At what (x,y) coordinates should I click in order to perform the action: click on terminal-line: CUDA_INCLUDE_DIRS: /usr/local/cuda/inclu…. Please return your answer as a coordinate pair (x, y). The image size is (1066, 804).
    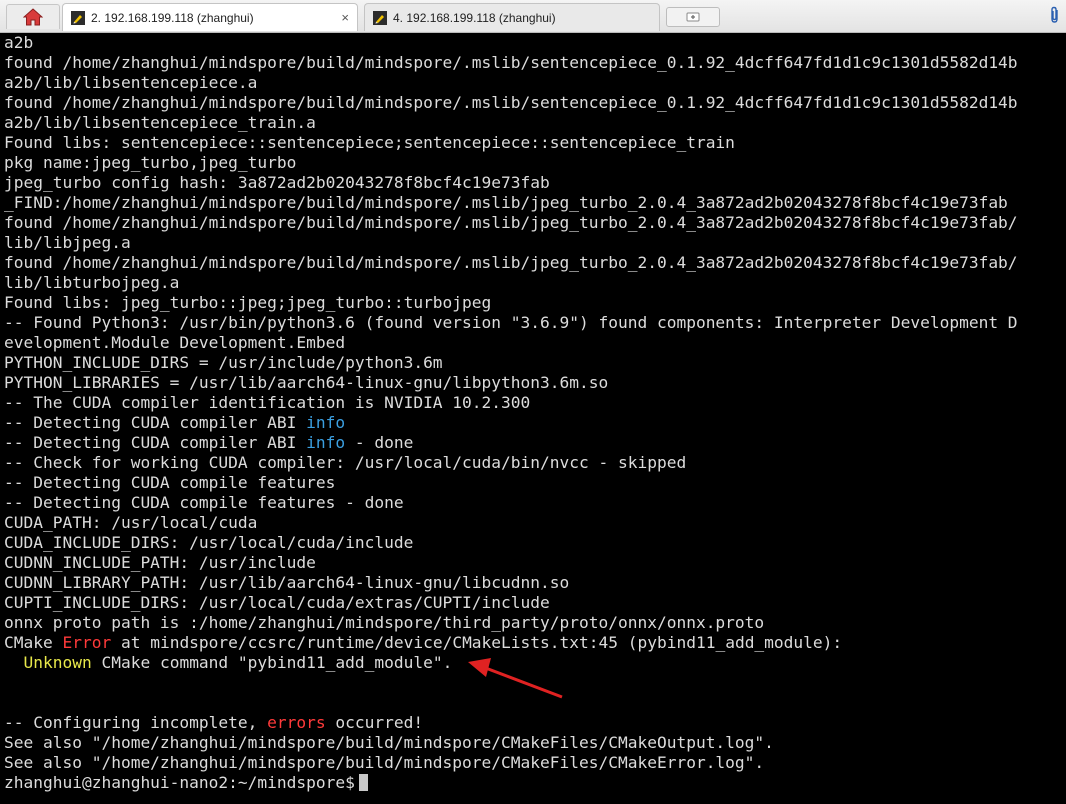
    Looking at the image, I should click on (209, 542).